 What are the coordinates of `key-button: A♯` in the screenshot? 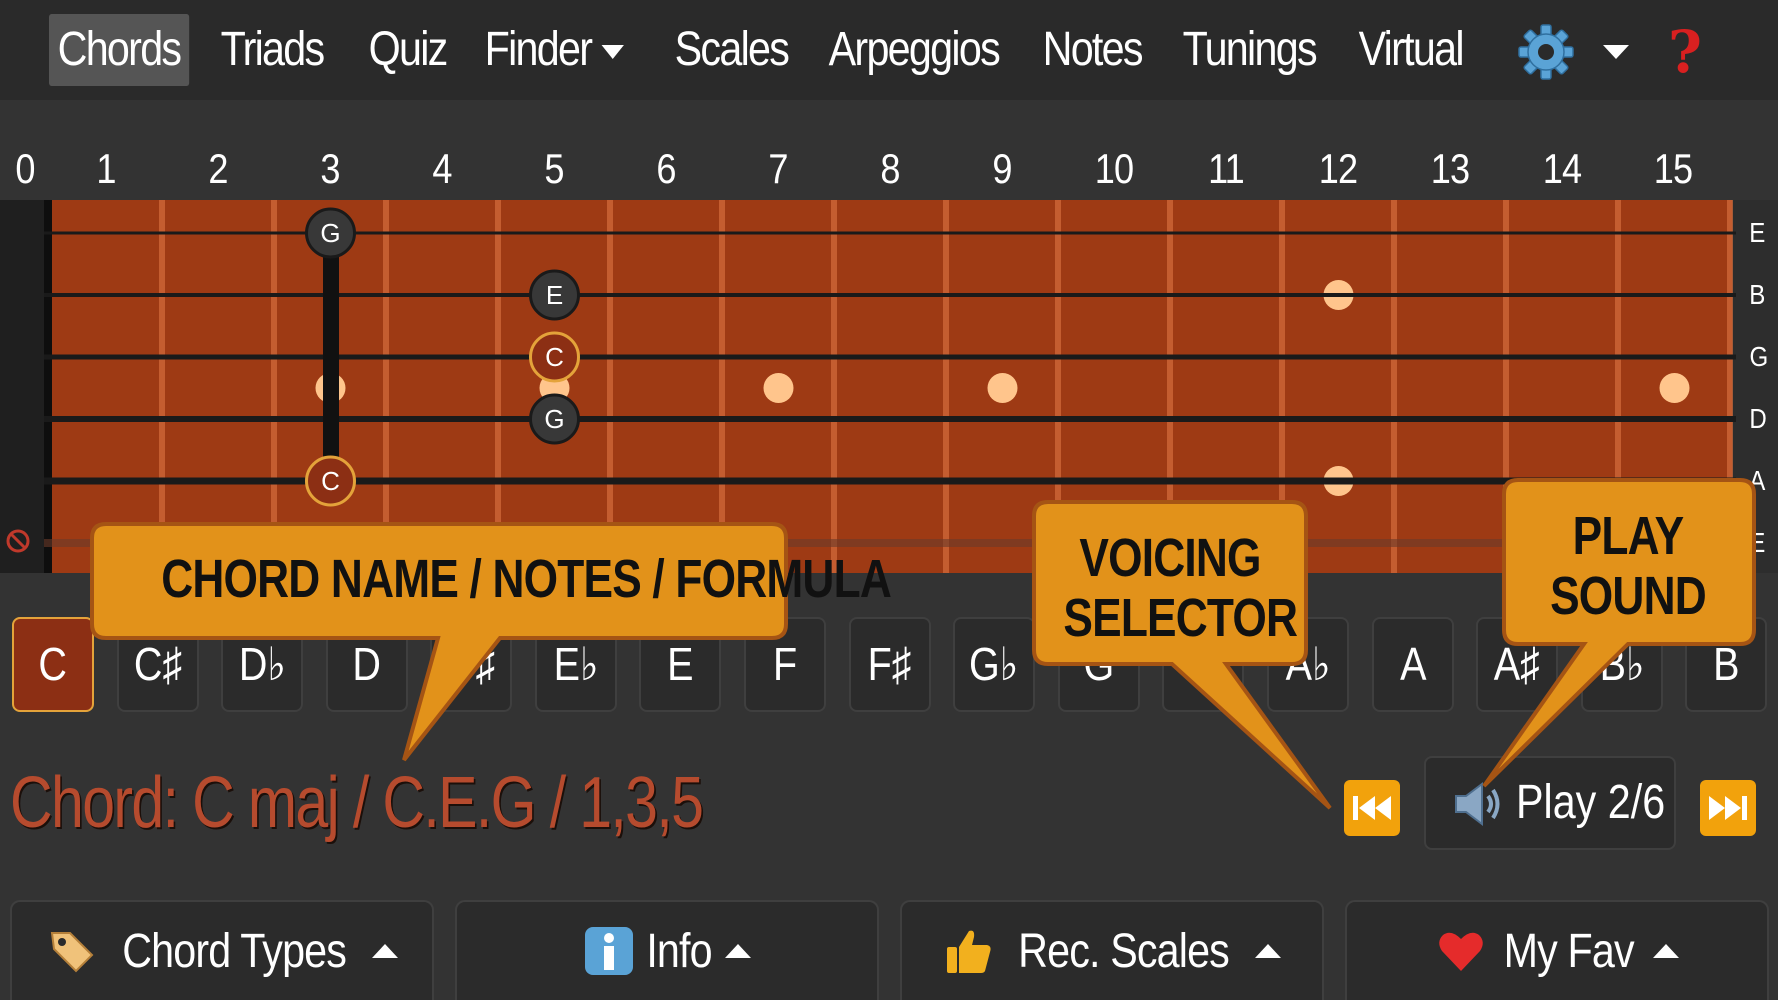 It's located at (1517, 664).